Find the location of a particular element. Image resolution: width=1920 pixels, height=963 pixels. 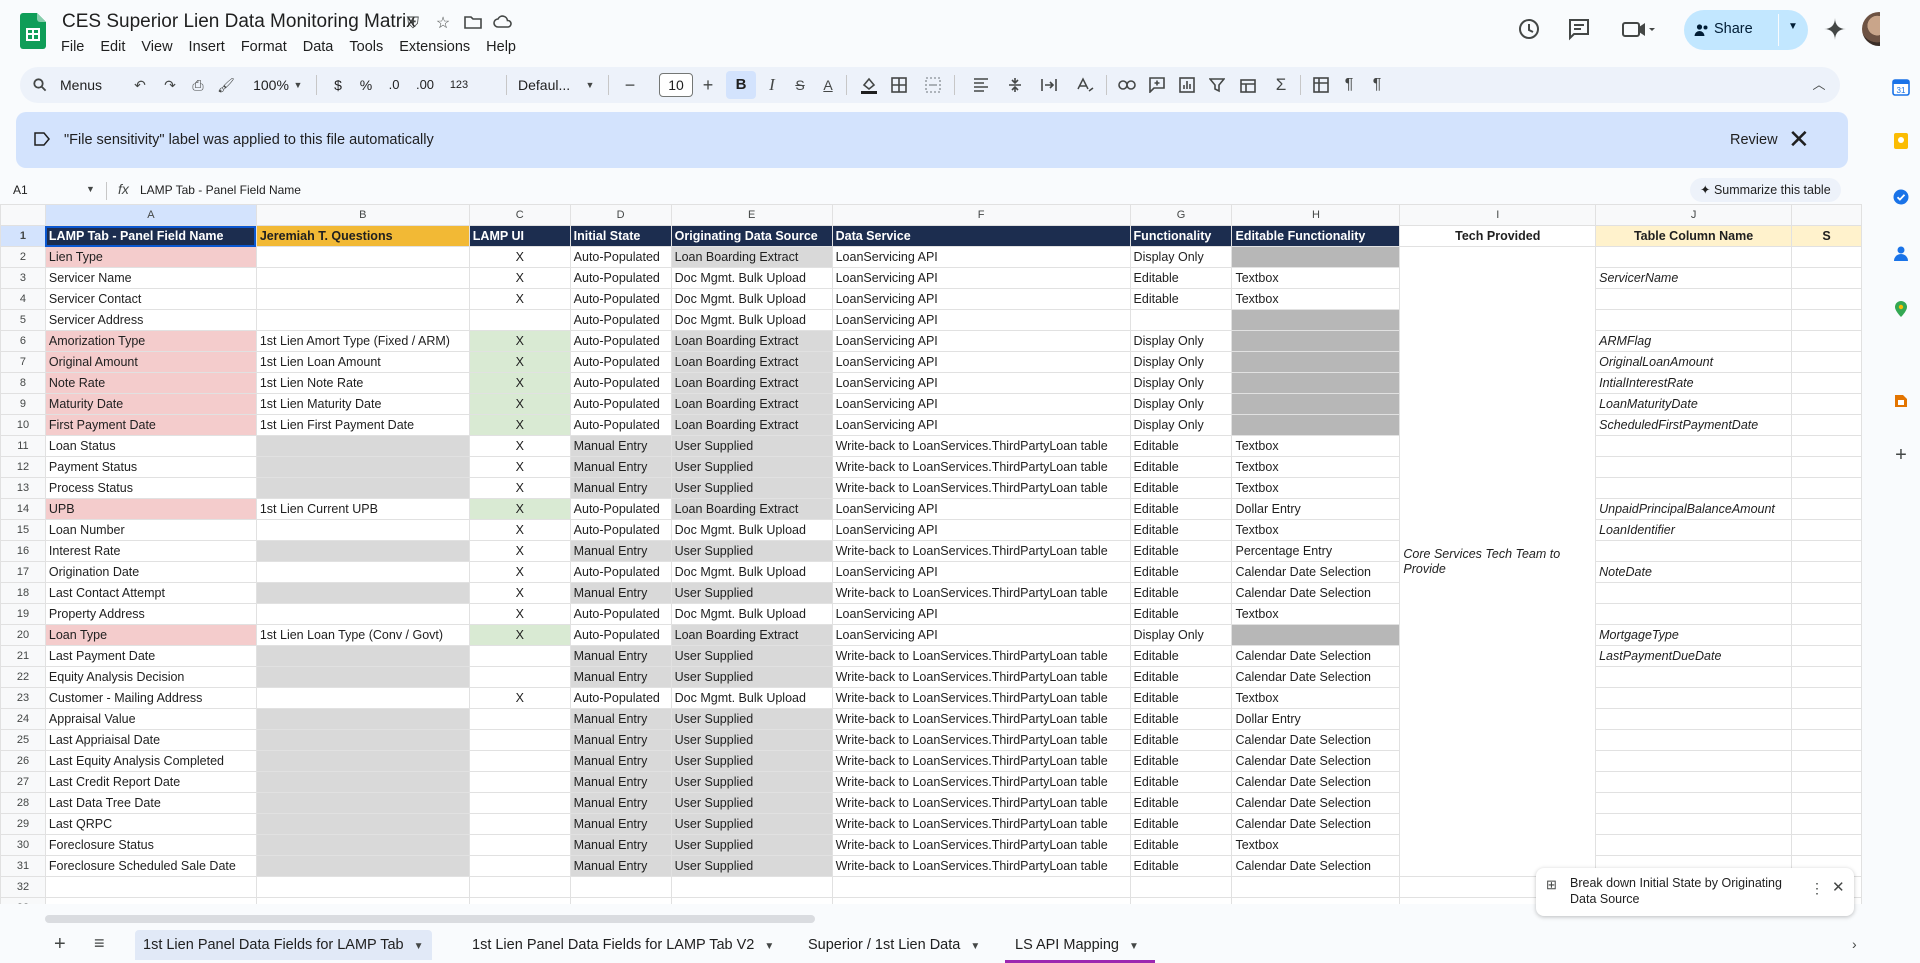

gemini-icon is located at coordinates (1835, 29).